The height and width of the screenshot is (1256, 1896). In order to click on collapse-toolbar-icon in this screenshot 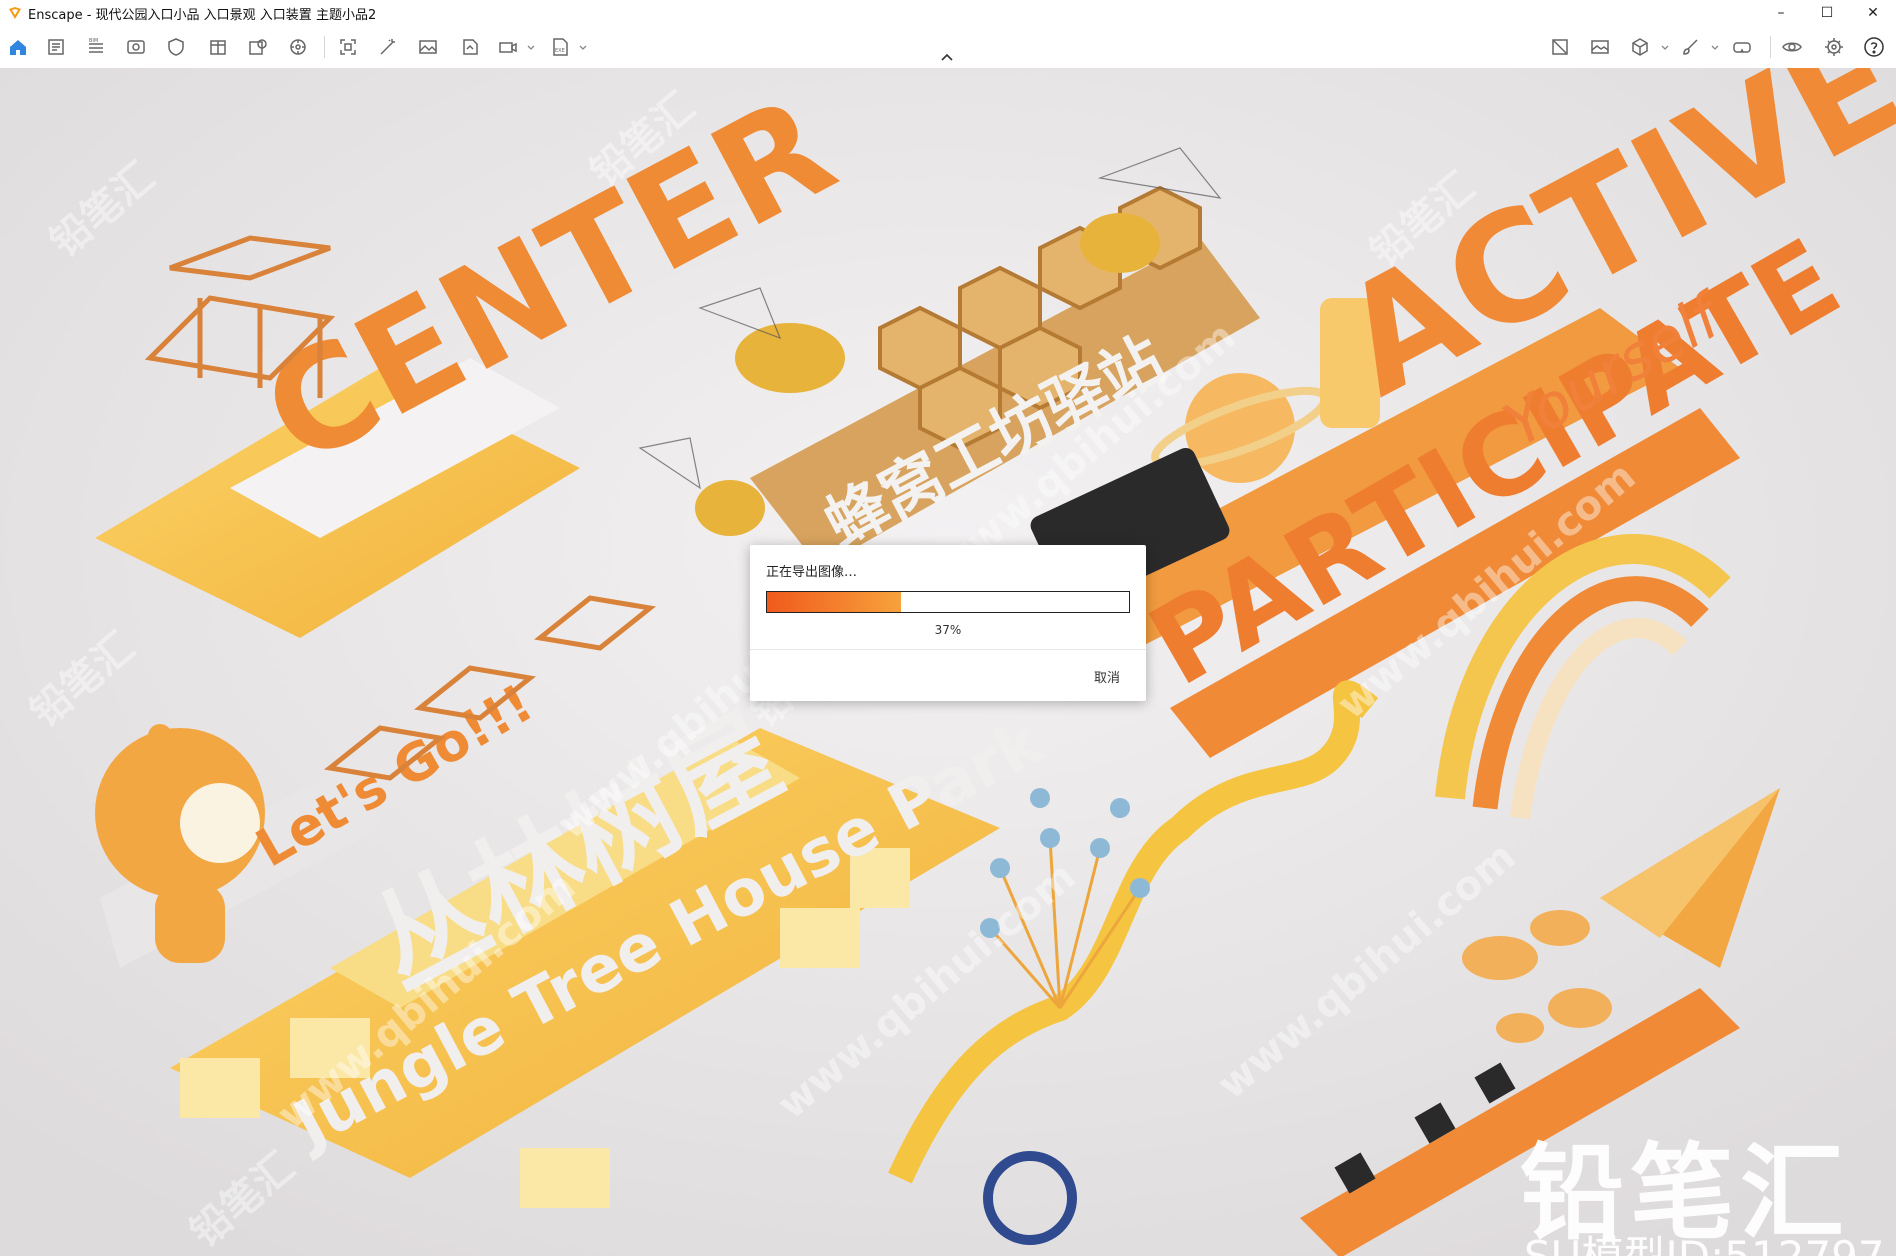, I will do `click(947, 57)`.